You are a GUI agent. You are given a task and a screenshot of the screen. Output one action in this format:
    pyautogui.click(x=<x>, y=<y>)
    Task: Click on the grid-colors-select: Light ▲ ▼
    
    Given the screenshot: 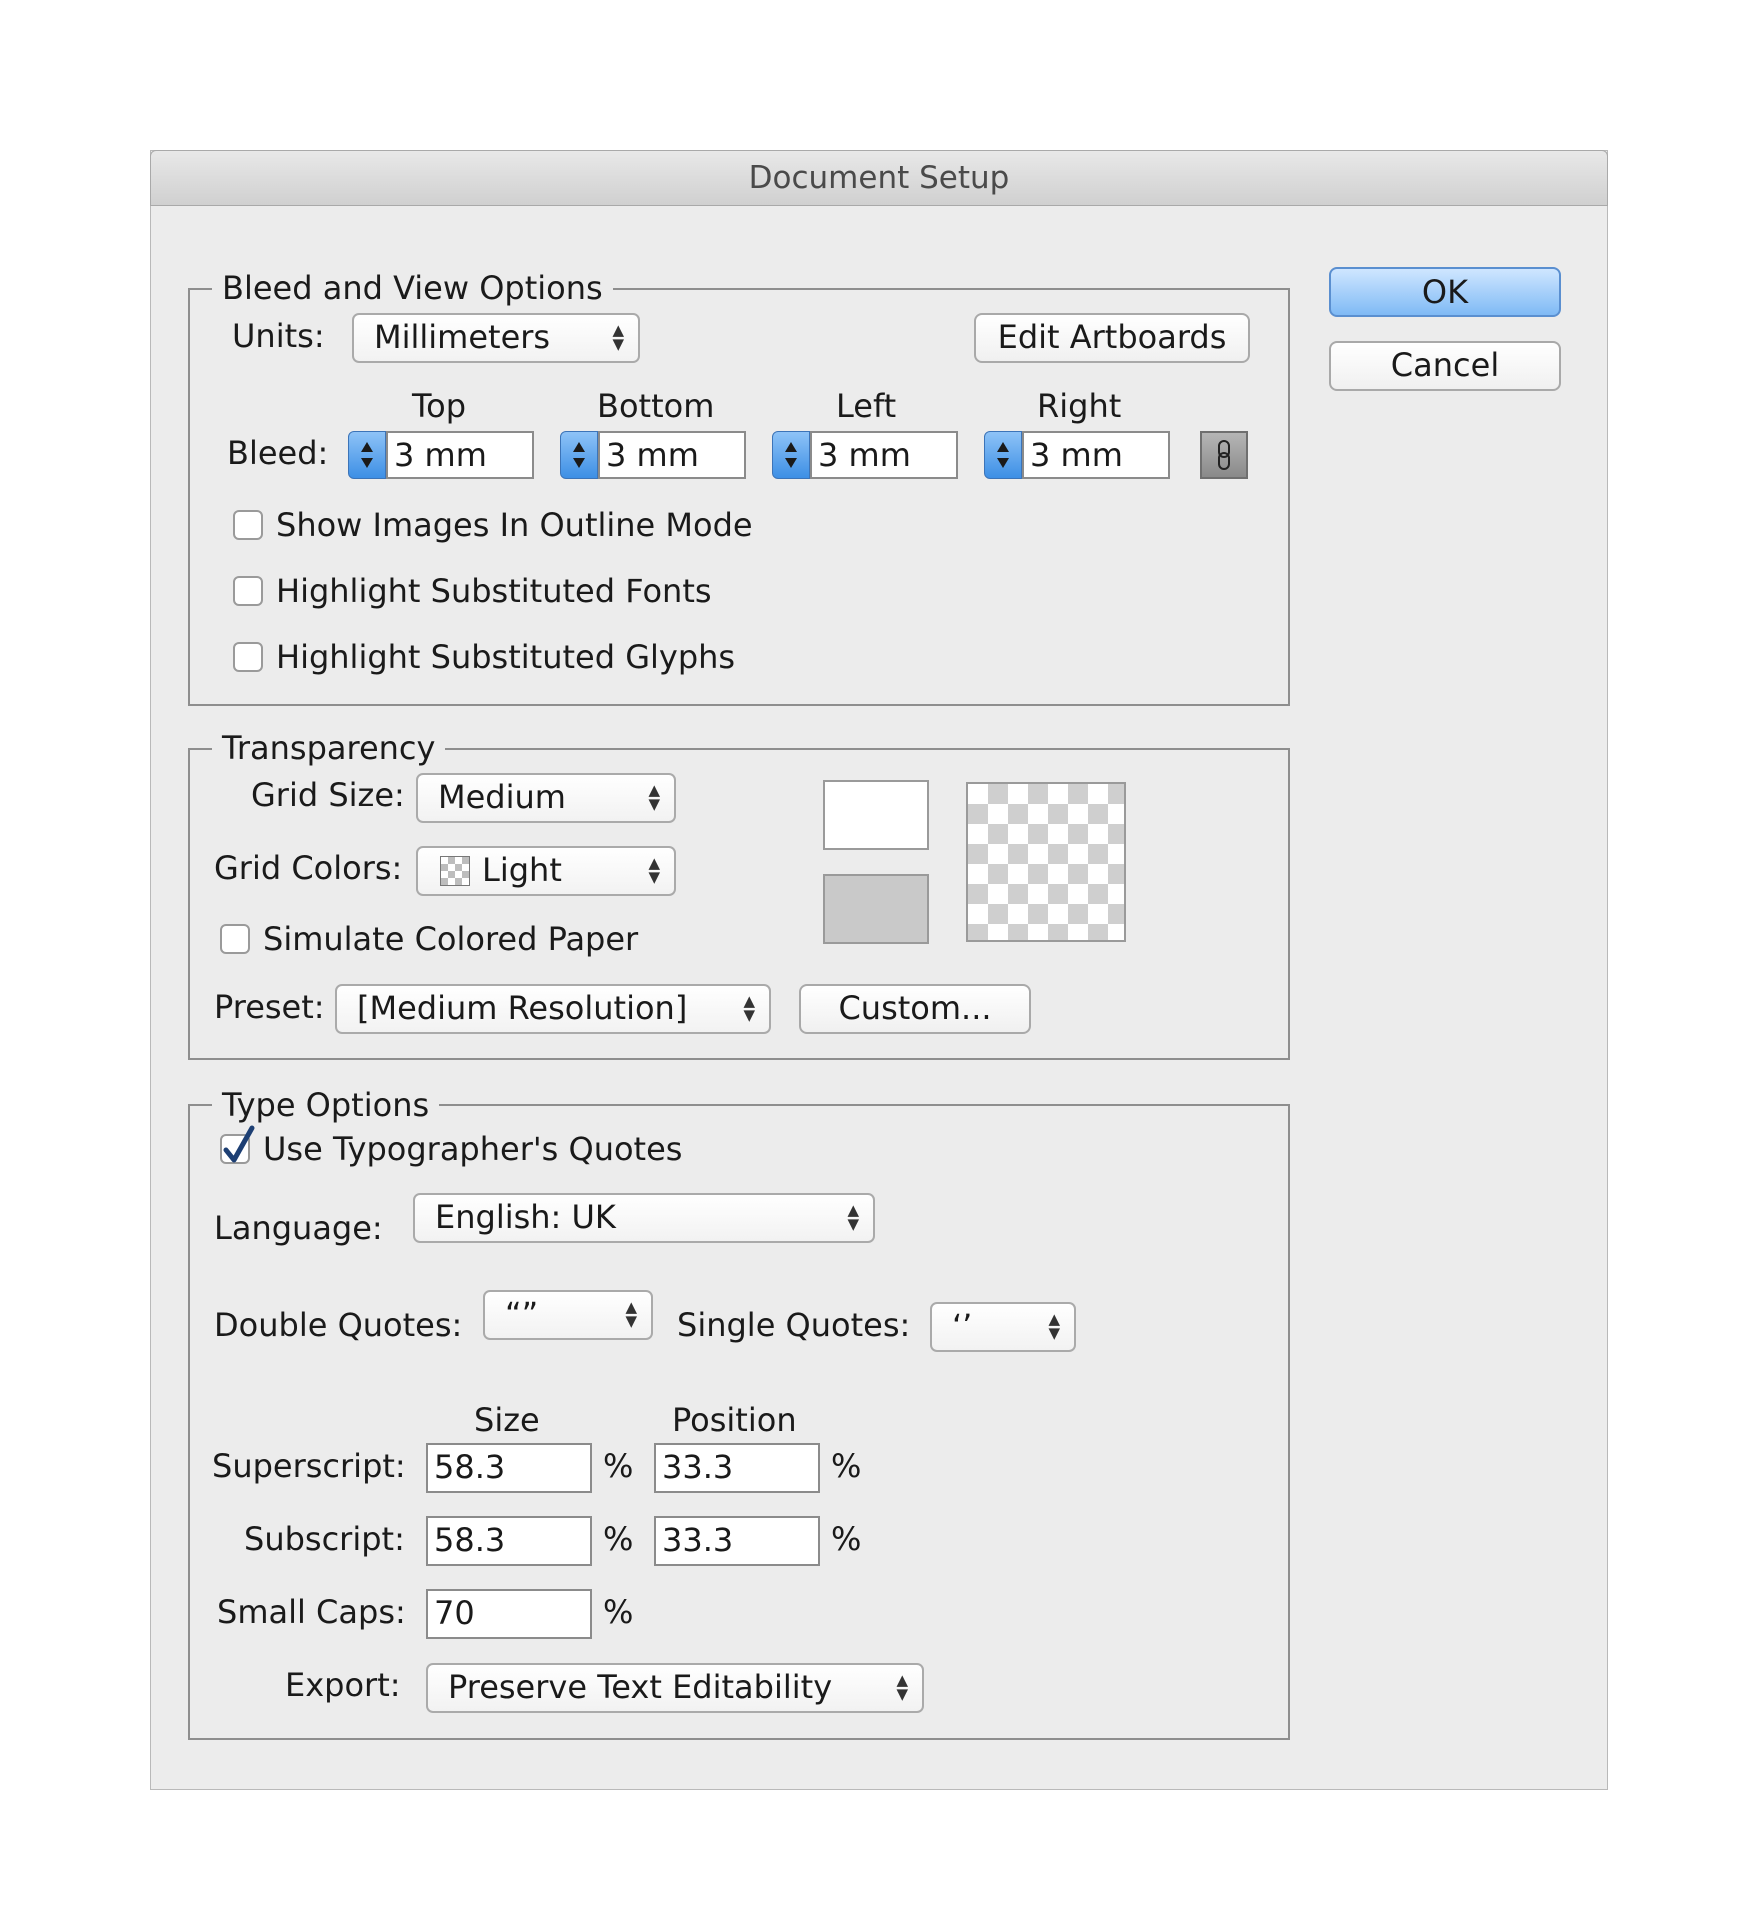 What is the action you would take?
    pyautogui.click(x=546, y=871)
    